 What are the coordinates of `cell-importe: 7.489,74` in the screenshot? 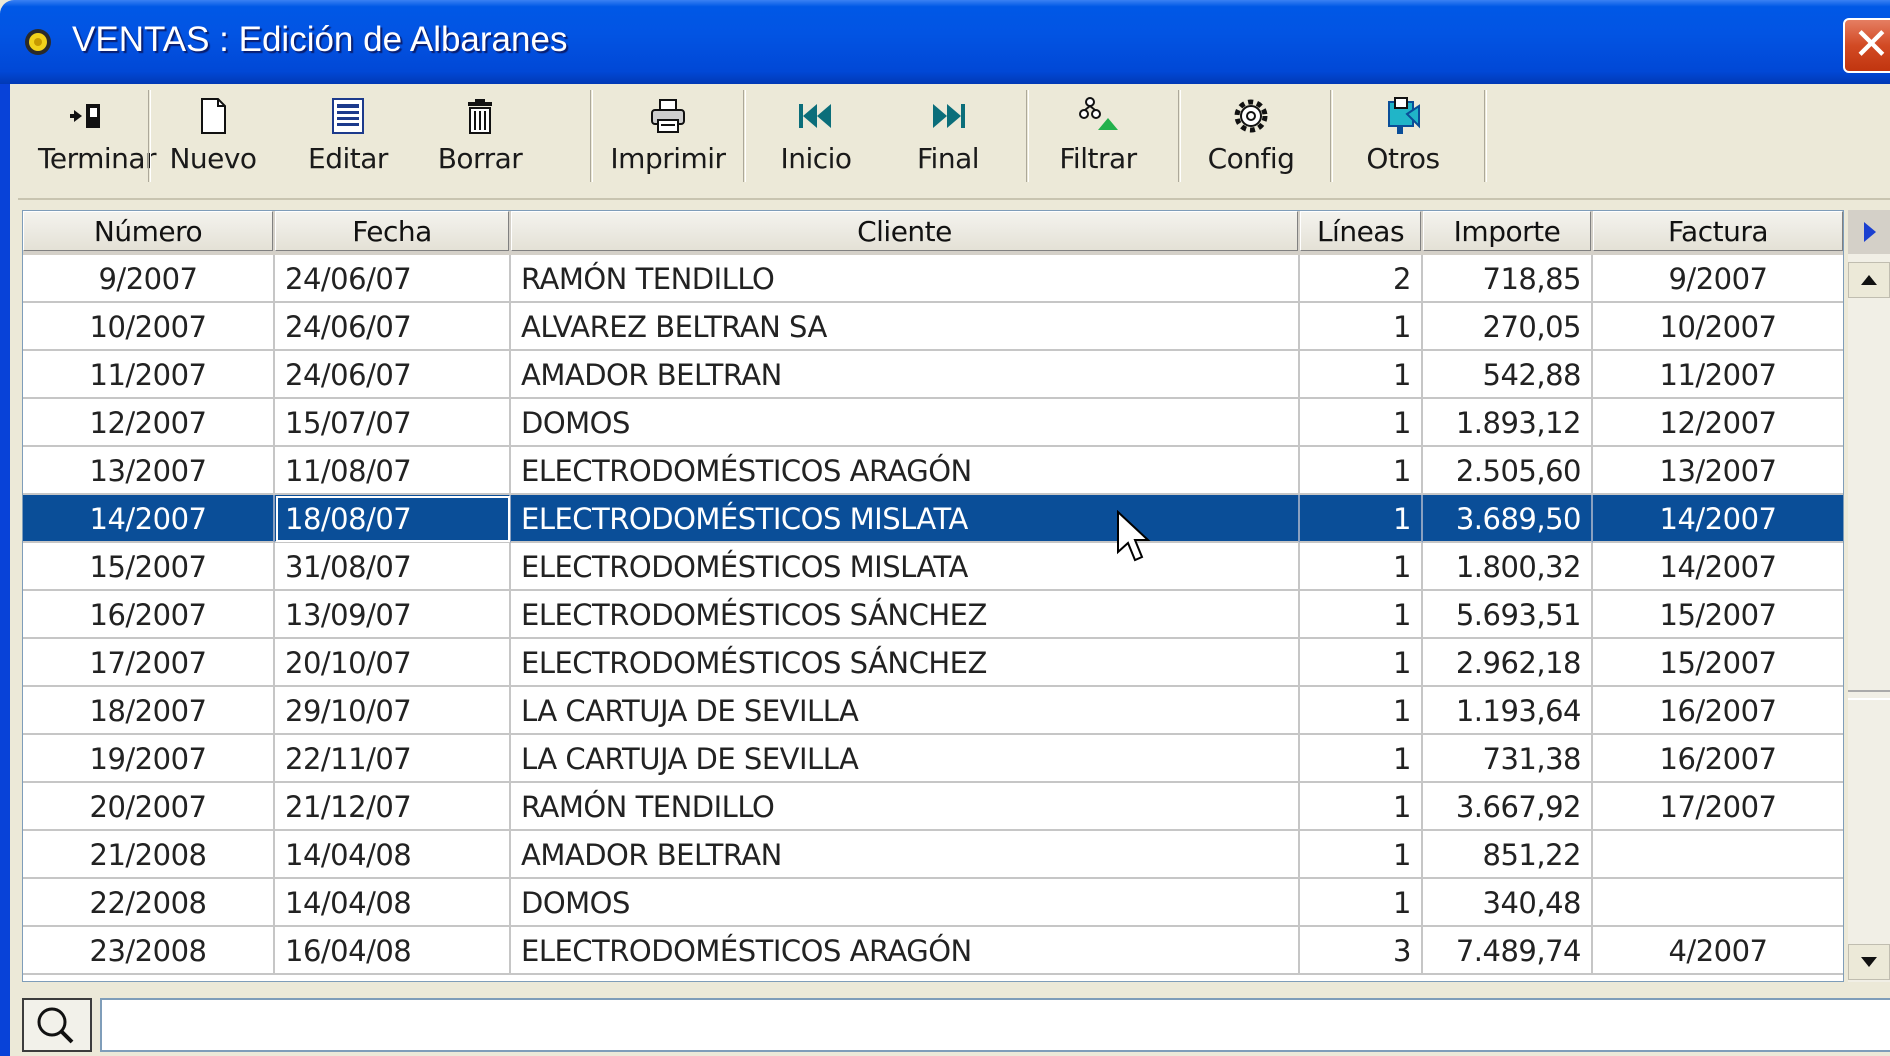 It's located at (1508, 951).